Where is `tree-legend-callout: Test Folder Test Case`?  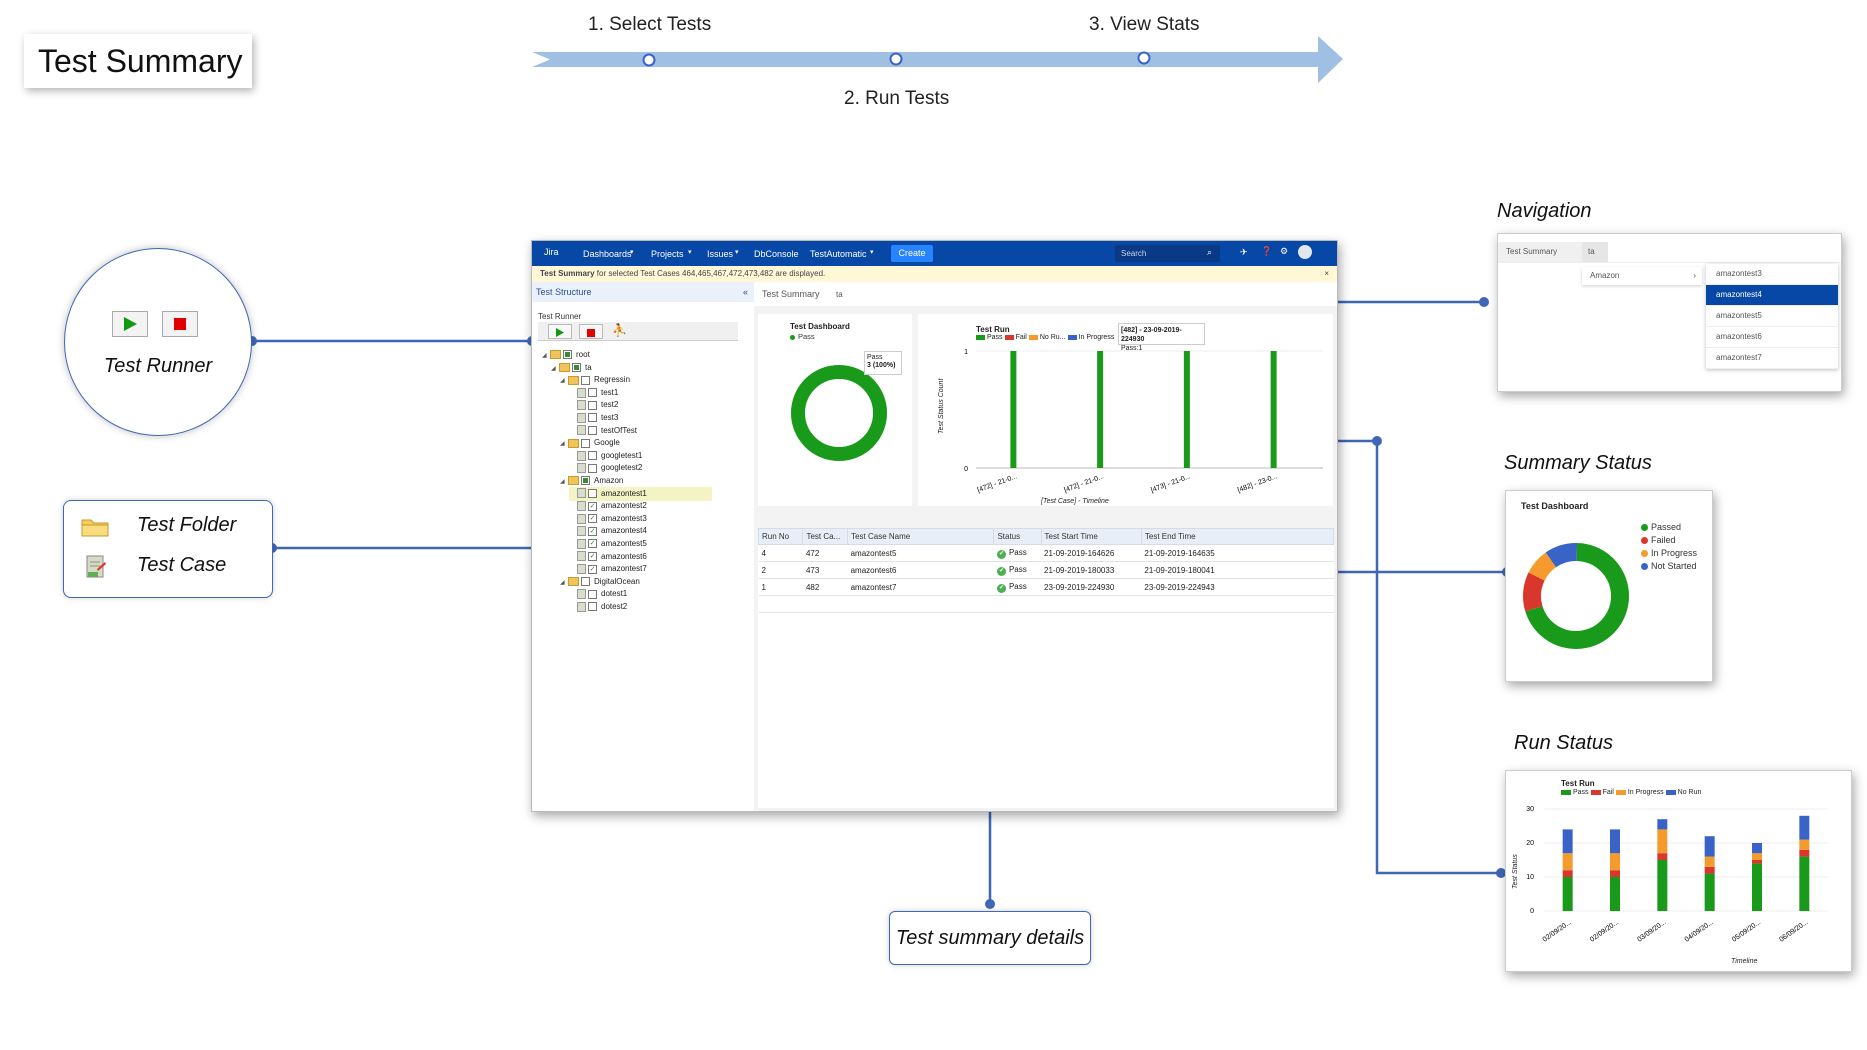
tree-legend-callout: Test Folder Test Case is located at coordinates (168, 549).